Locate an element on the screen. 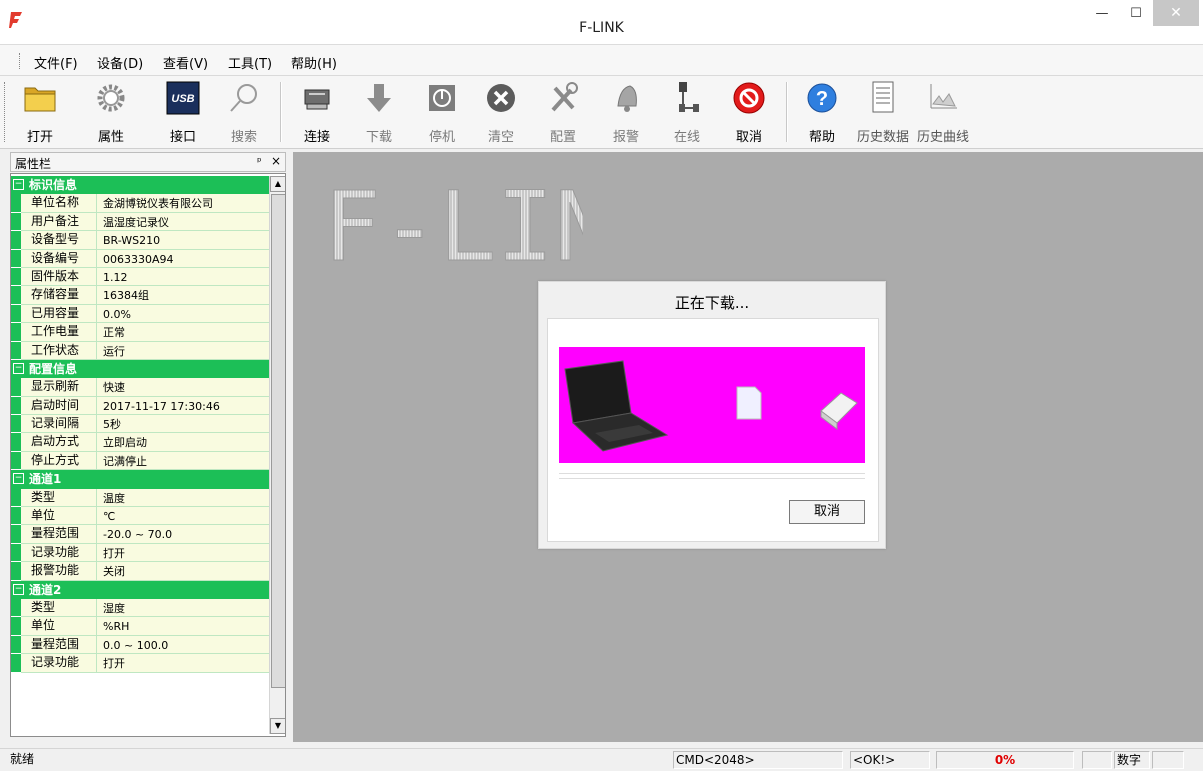 The height and width of the screenshot is (771, 1203). menu-help: 帮助(H) is located at coordinates (314, 62).